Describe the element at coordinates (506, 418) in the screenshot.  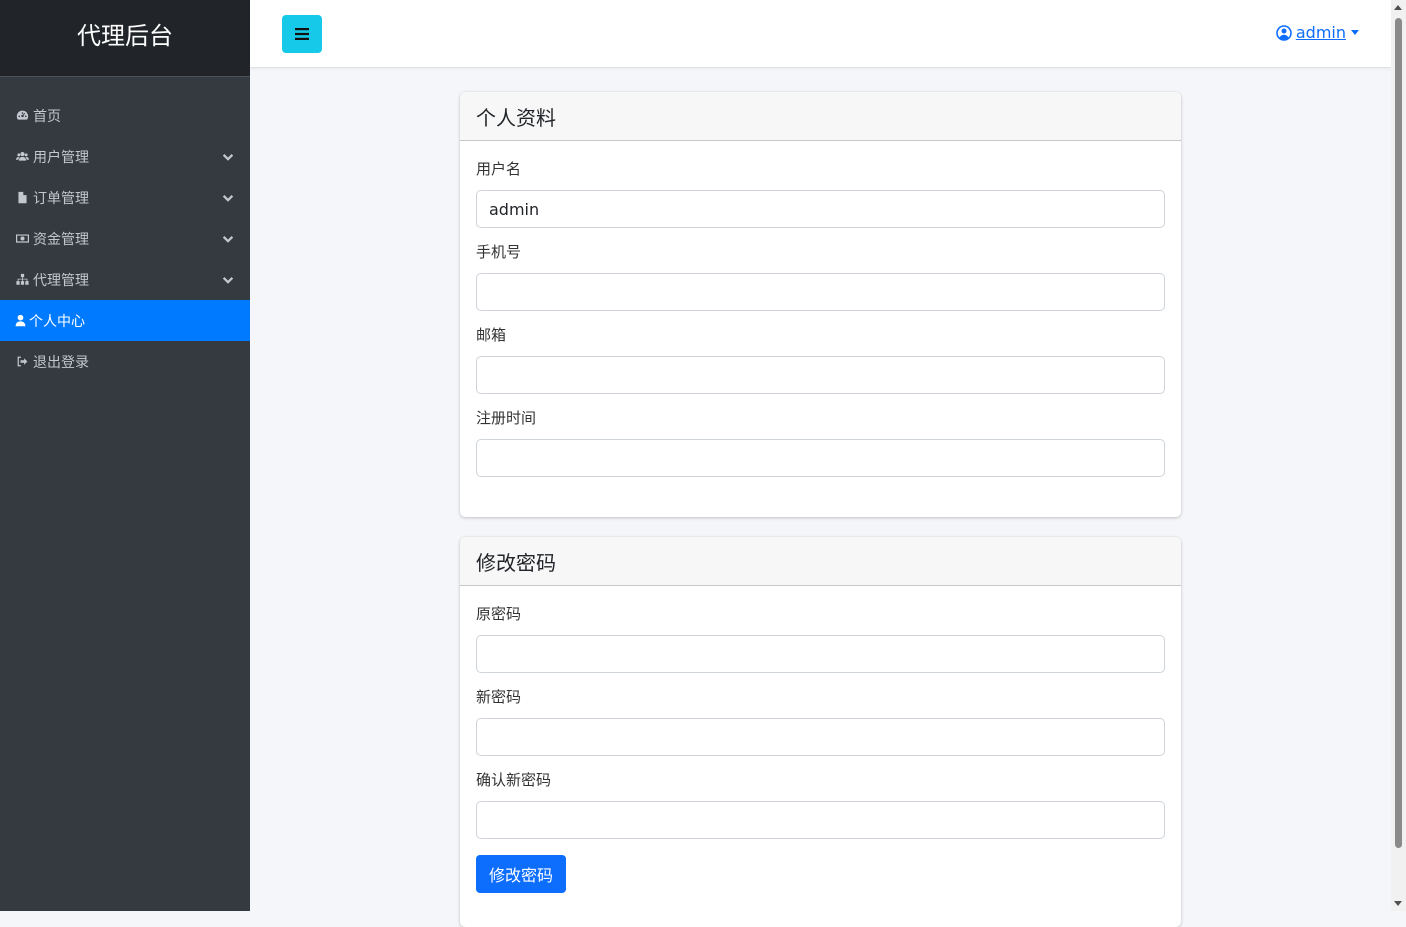
I see `register-time-label: 注册时间` at that location.